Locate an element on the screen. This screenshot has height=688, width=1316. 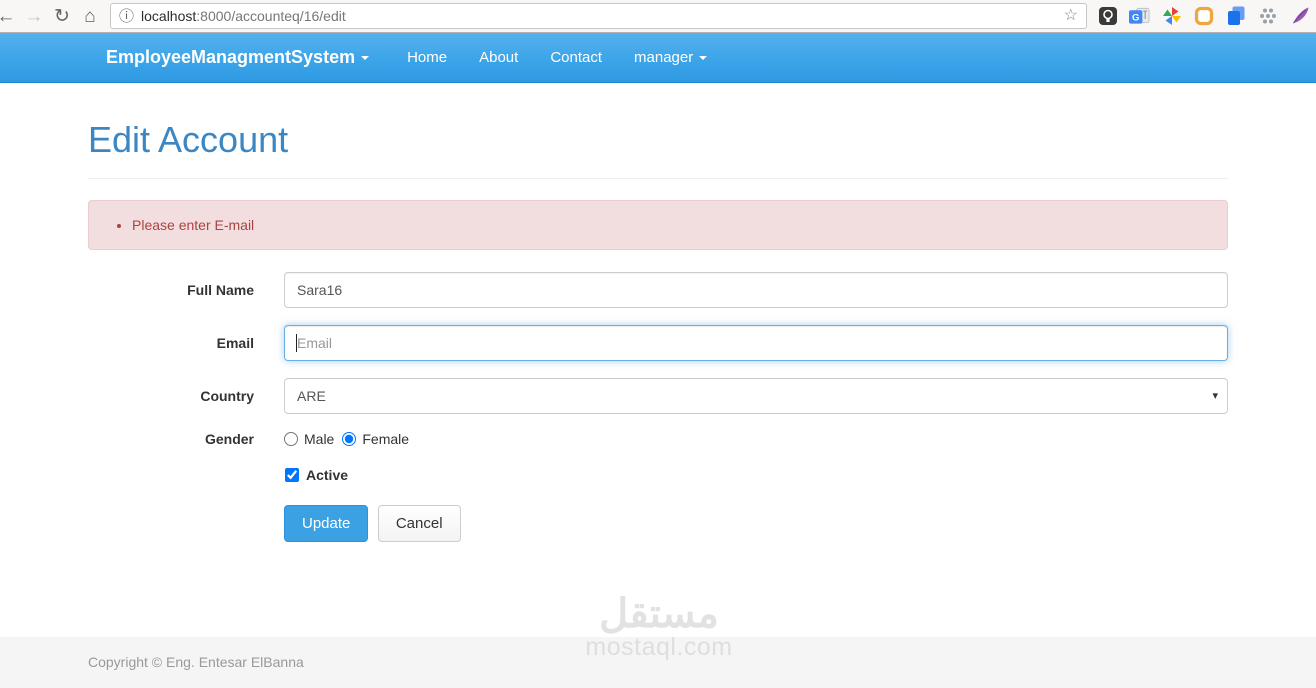
nav-item-label: Contact is located at coordinates (576, 57).